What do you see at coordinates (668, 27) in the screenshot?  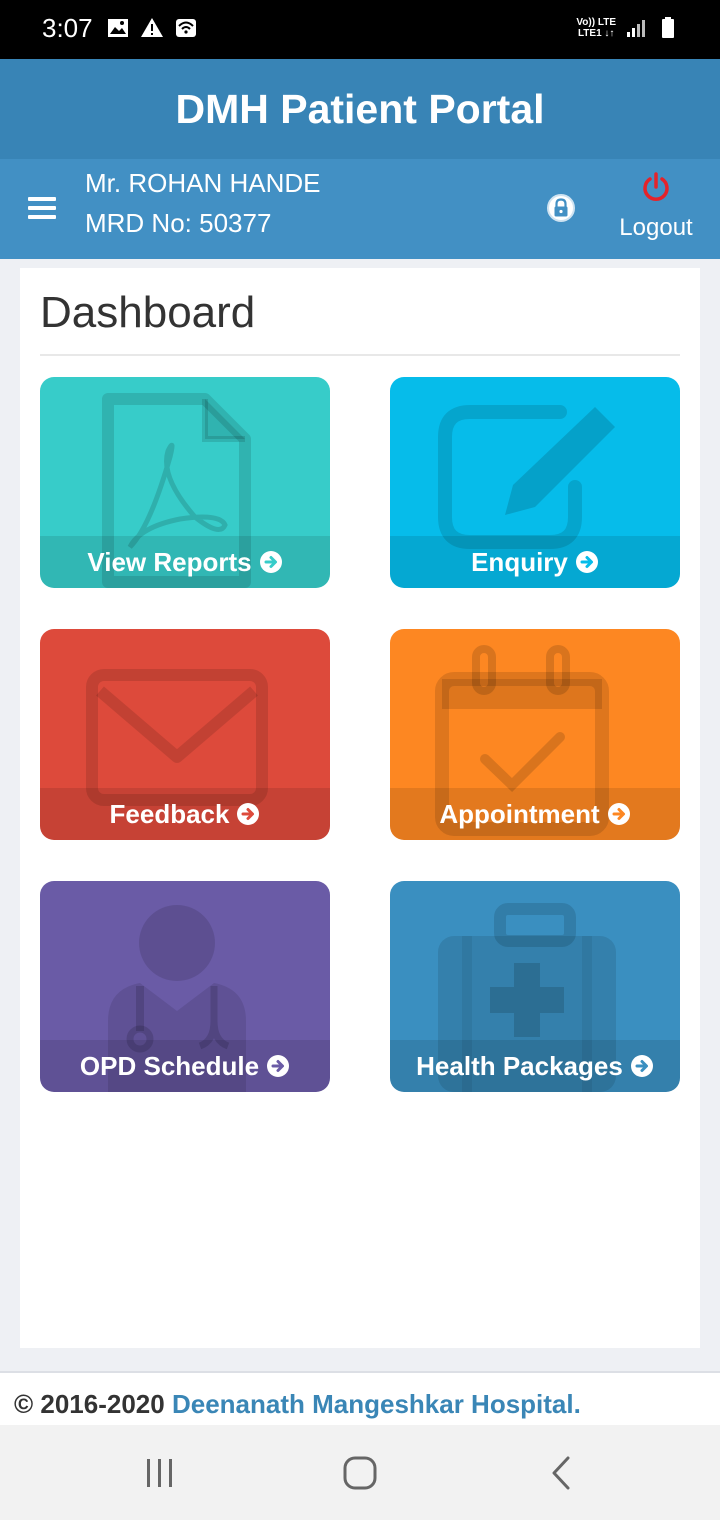 I see `battery-icon` at bounding box center [668, 27].